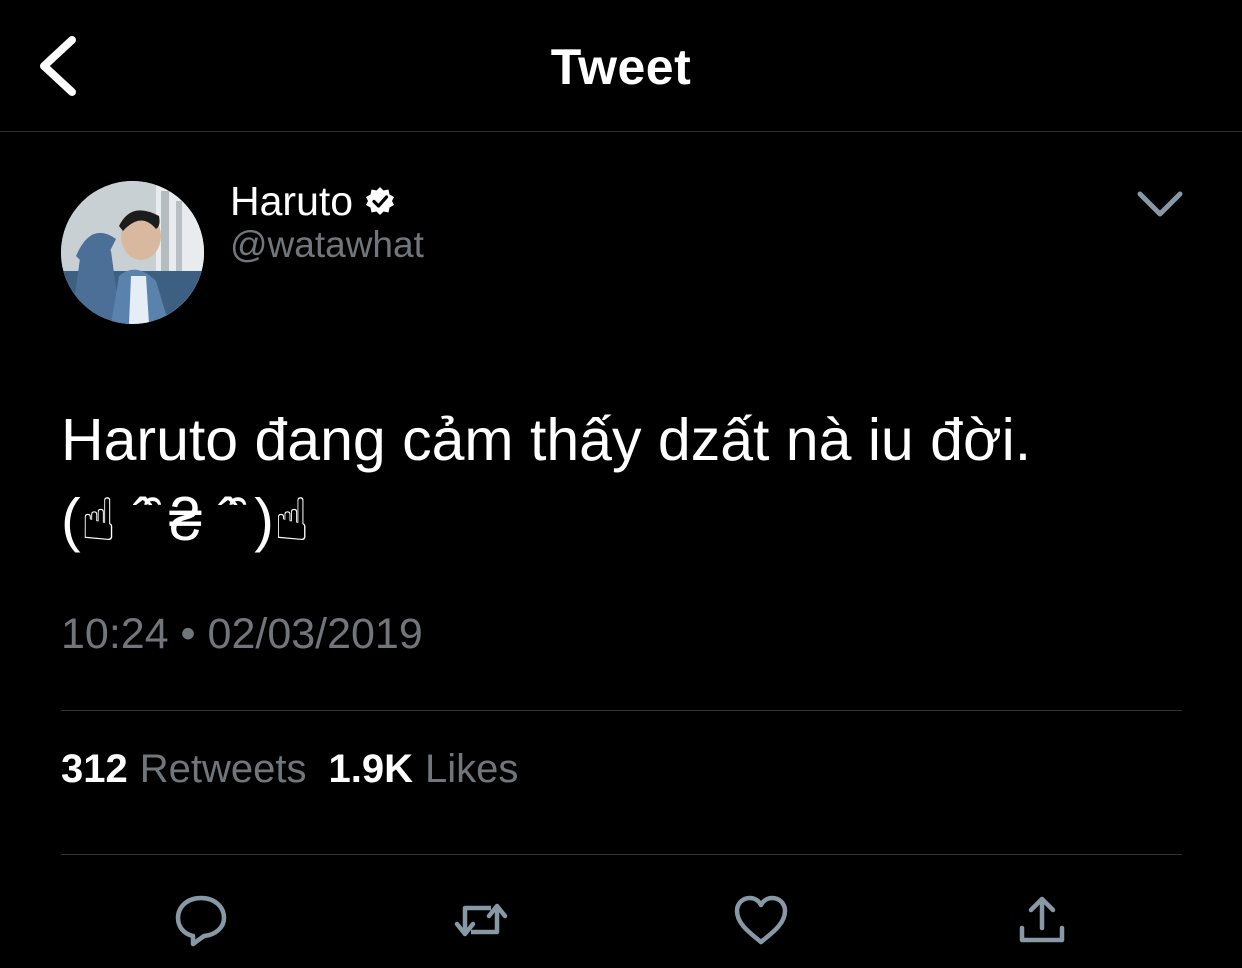 The image size is (1242, 968). I want to click on username: @watawhat, so click(327, 244).